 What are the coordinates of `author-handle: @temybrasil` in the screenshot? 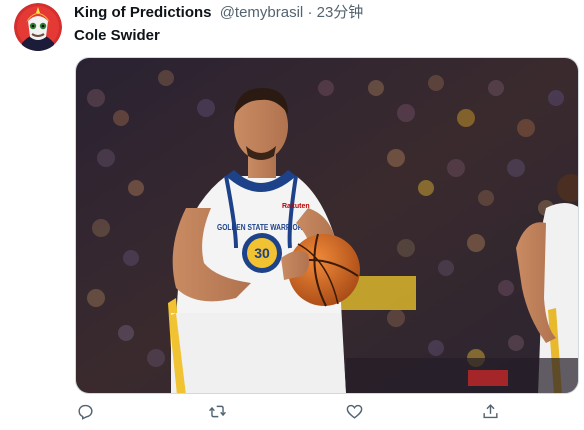 It's located at (262, 12).